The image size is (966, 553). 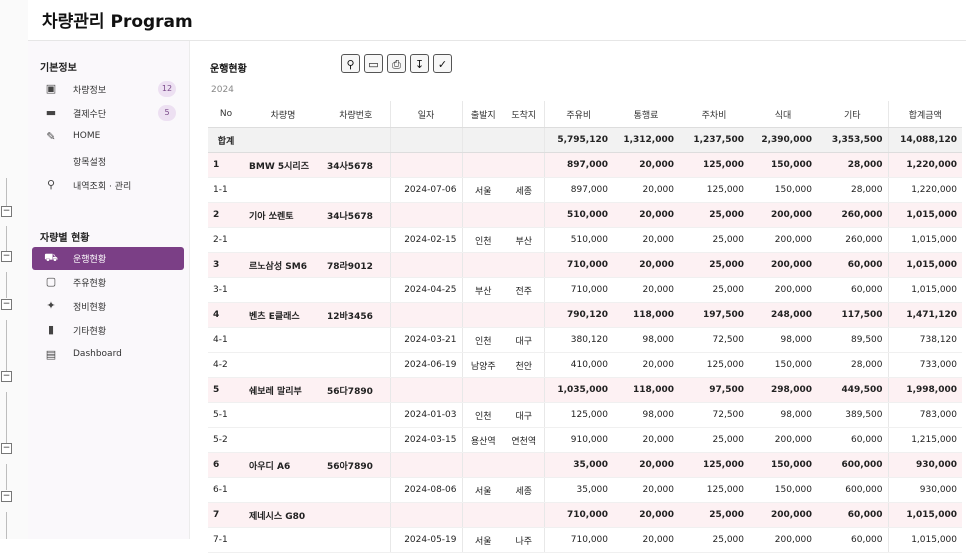 I want to click on print-button: ⎙, so click(x=396, y=63).